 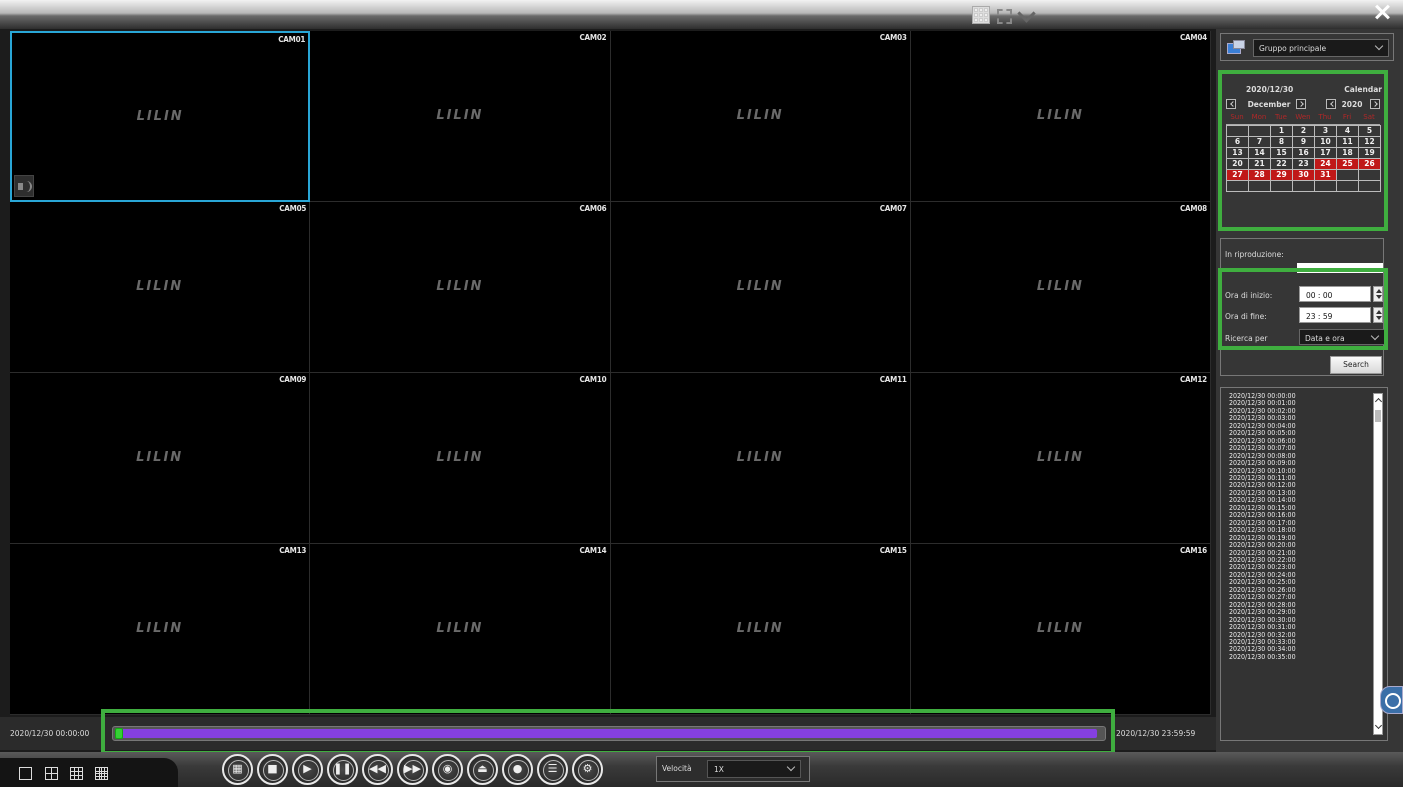 What do you see at coordinates (1356, 365) in the screenshot?
I see `search-button: Search` at bounding box center [1356, 365].